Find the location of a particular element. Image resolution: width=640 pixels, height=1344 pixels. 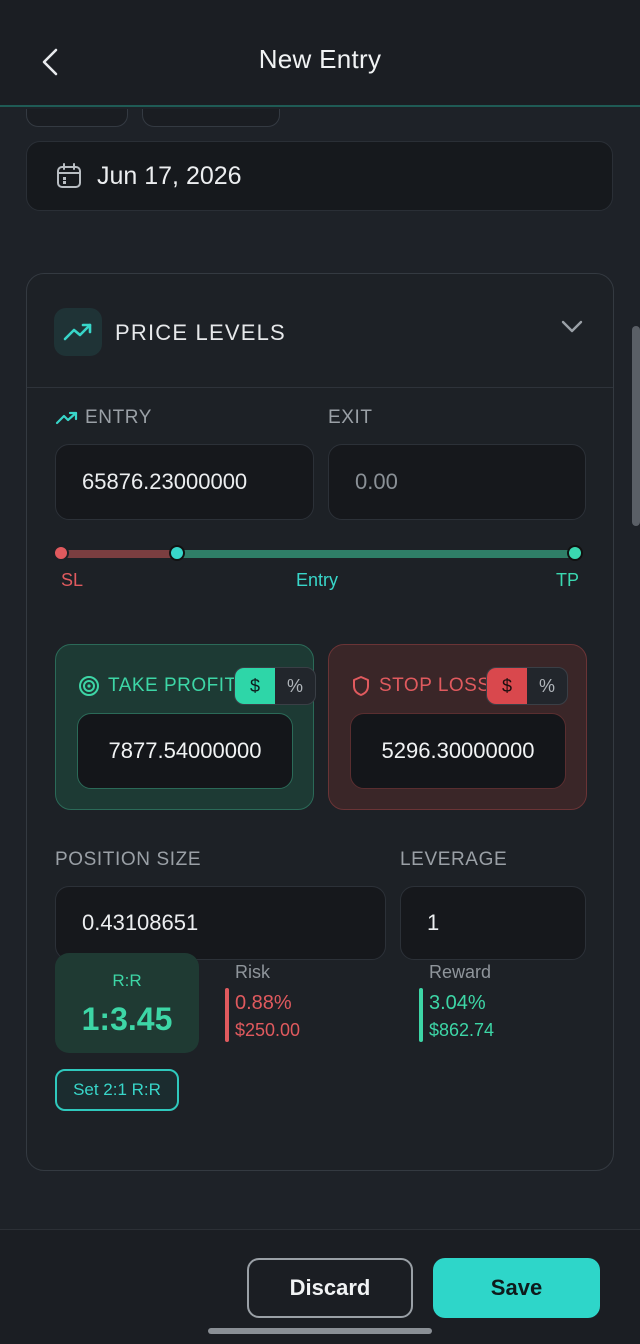

tp-dollar-option: $ is located at coordinates (255, 686).